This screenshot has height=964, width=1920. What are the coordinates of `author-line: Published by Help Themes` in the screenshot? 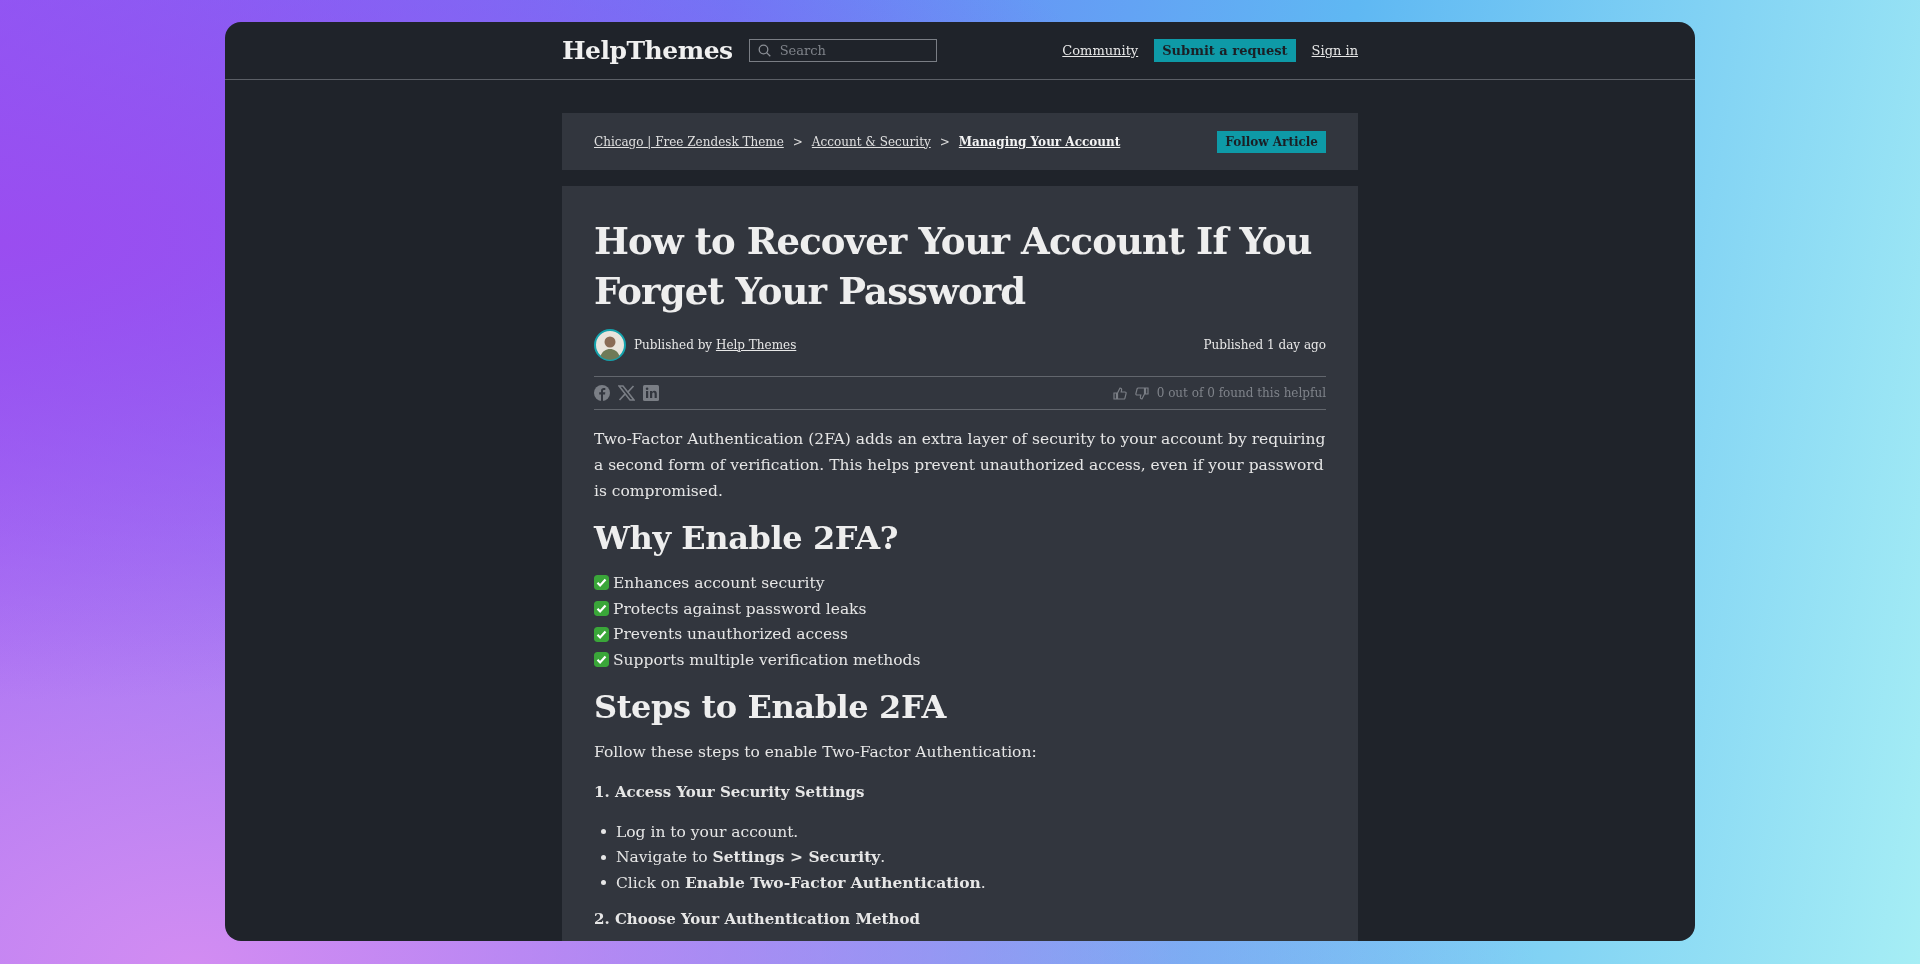 It's located at (715, 345).